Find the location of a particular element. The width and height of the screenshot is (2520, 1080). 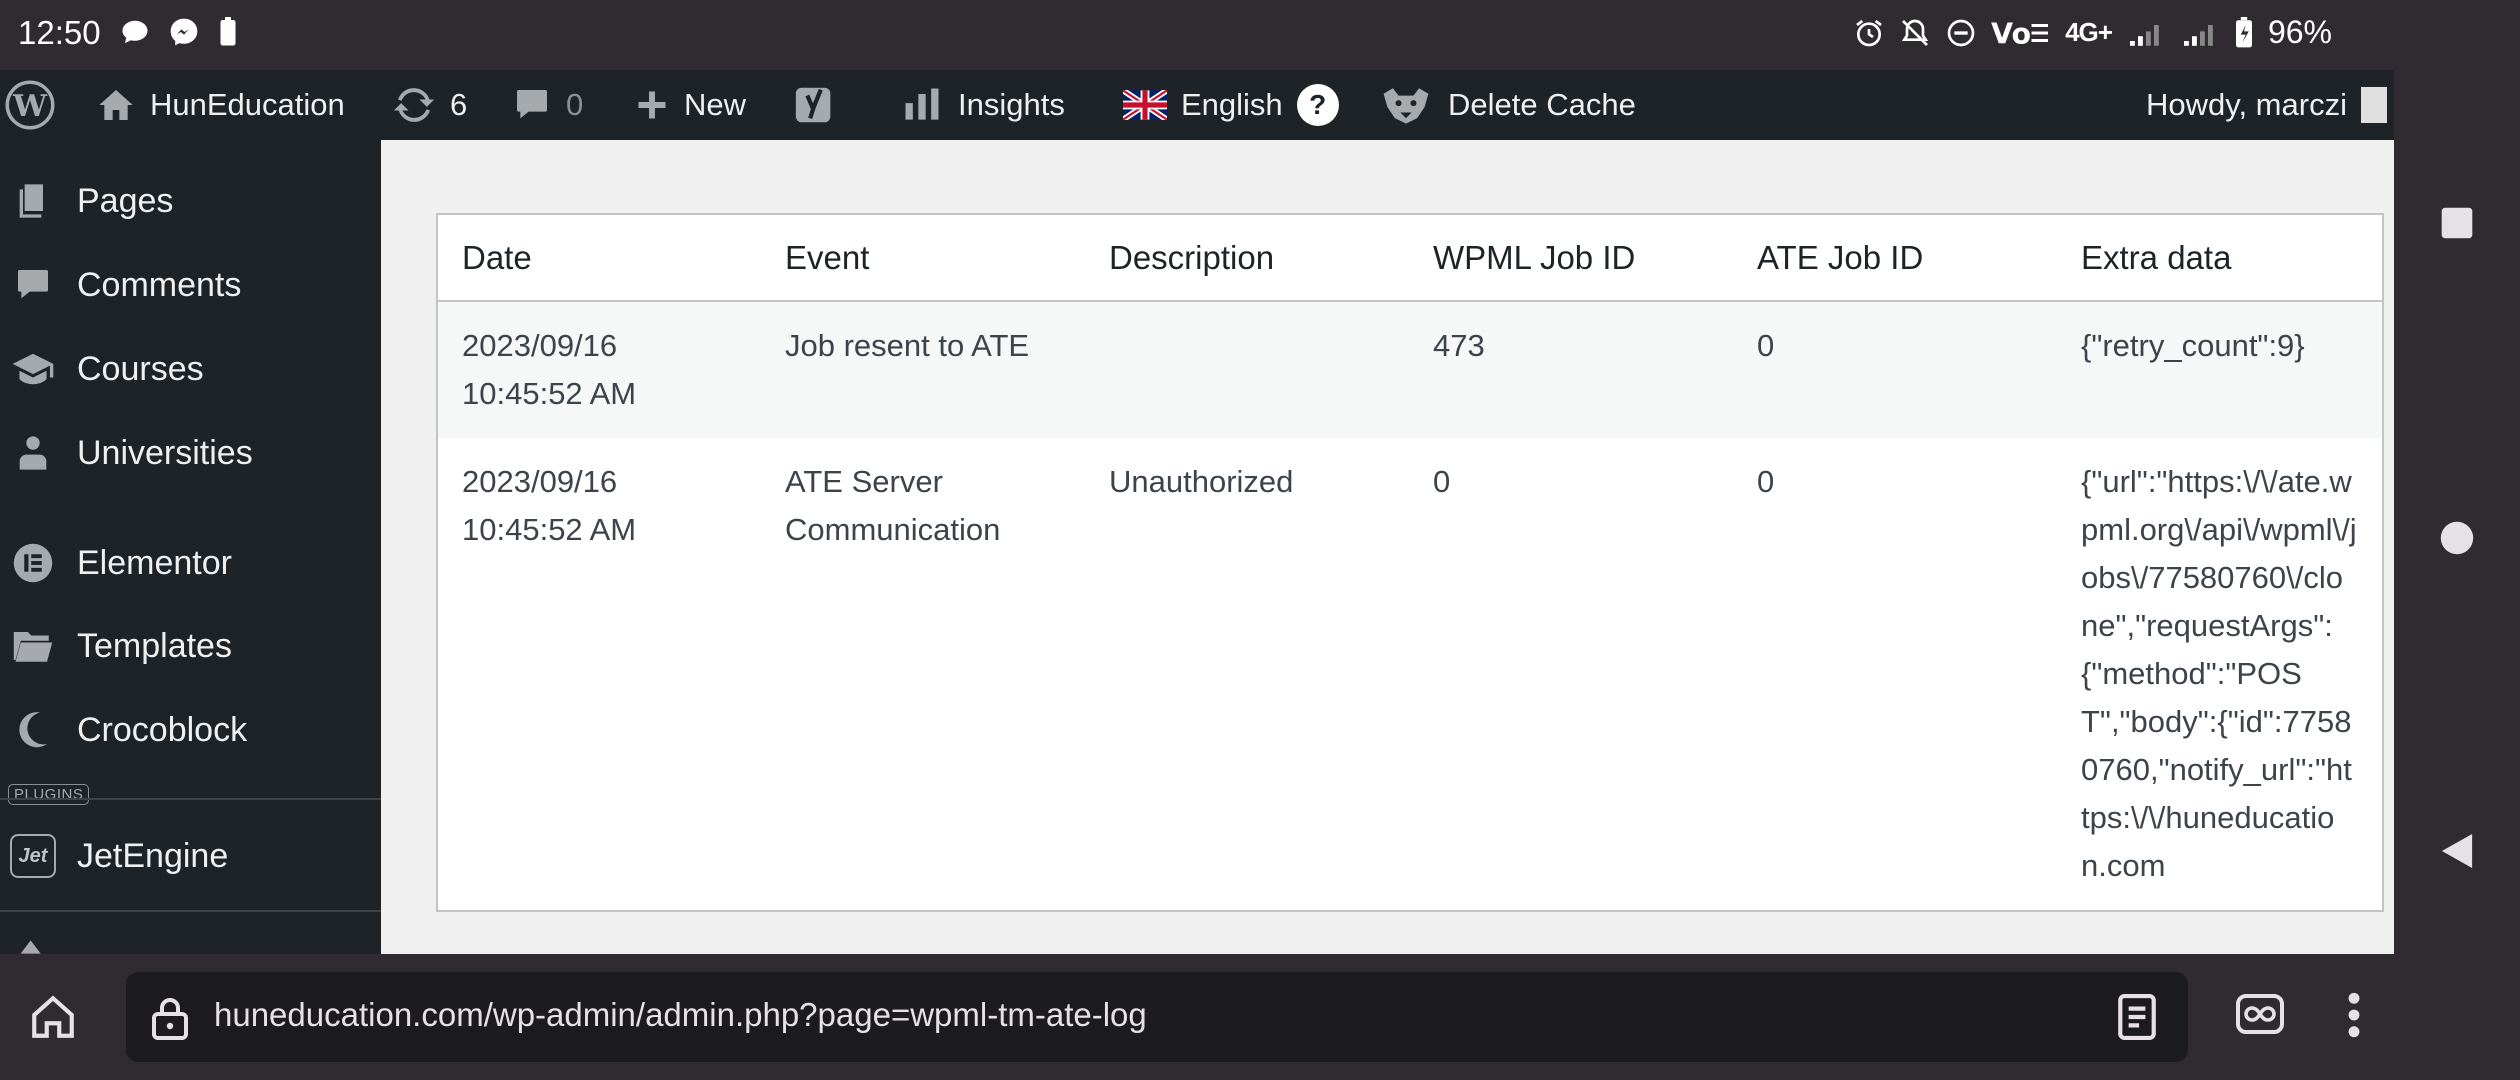

jetengine-icon: Jet is located at coordinates (33, 856).